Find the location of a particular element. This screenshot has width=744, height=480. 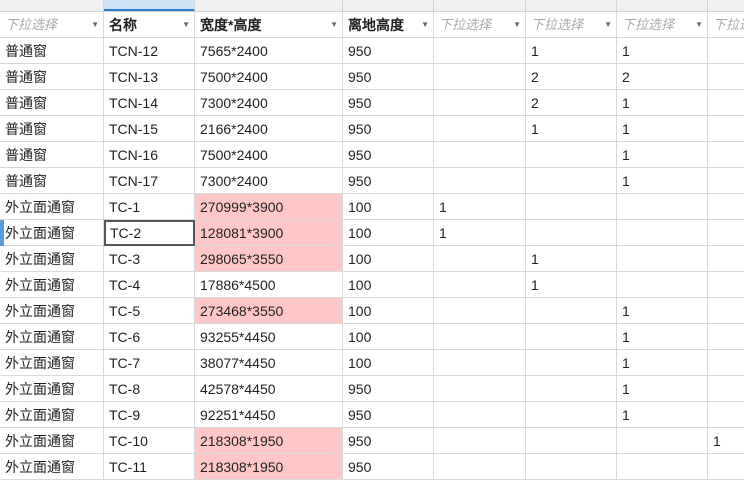

table-cell: 38077*4450 is located at coordinates (269, 363).